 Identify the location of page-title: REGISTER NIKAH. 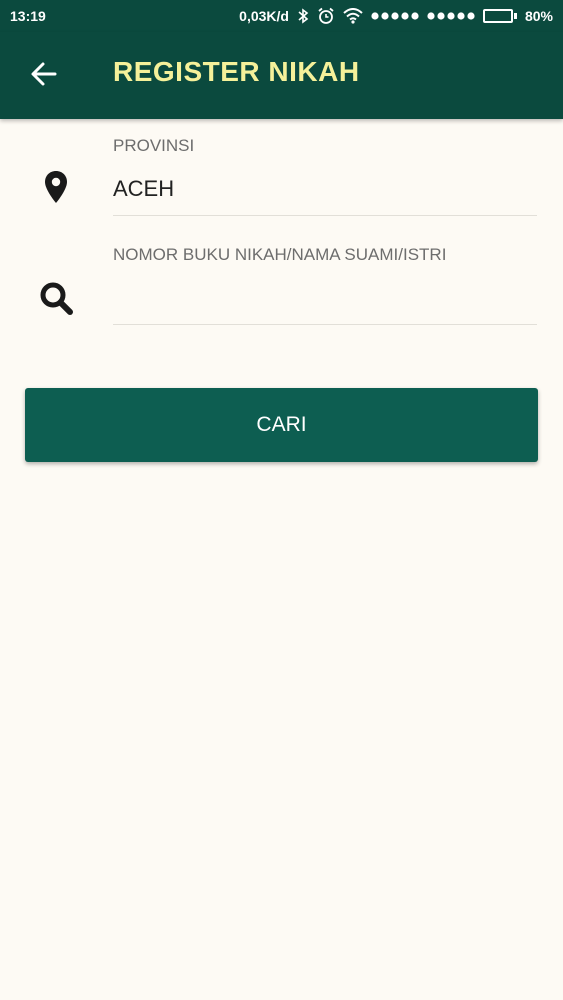
(236, 71).